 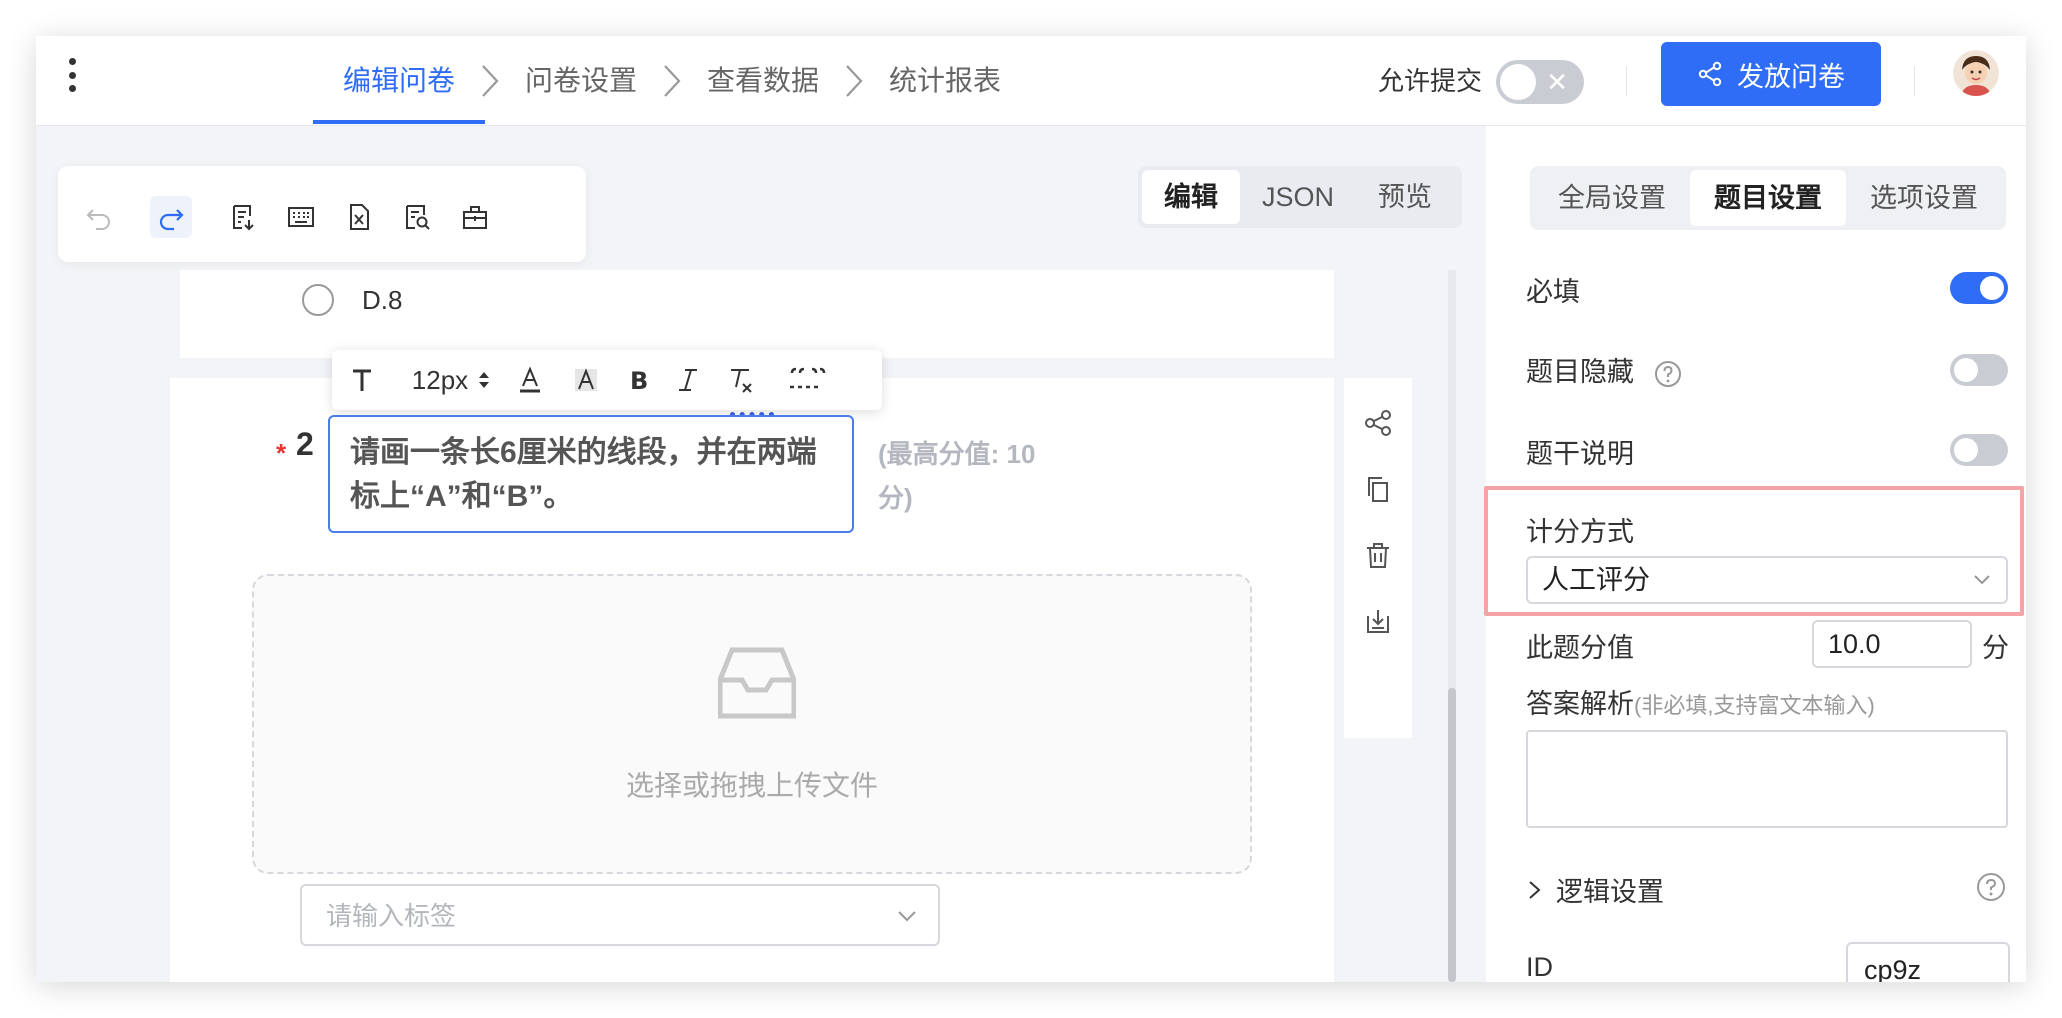 I want to click on previous-question-card, so click(x=757, y=314).